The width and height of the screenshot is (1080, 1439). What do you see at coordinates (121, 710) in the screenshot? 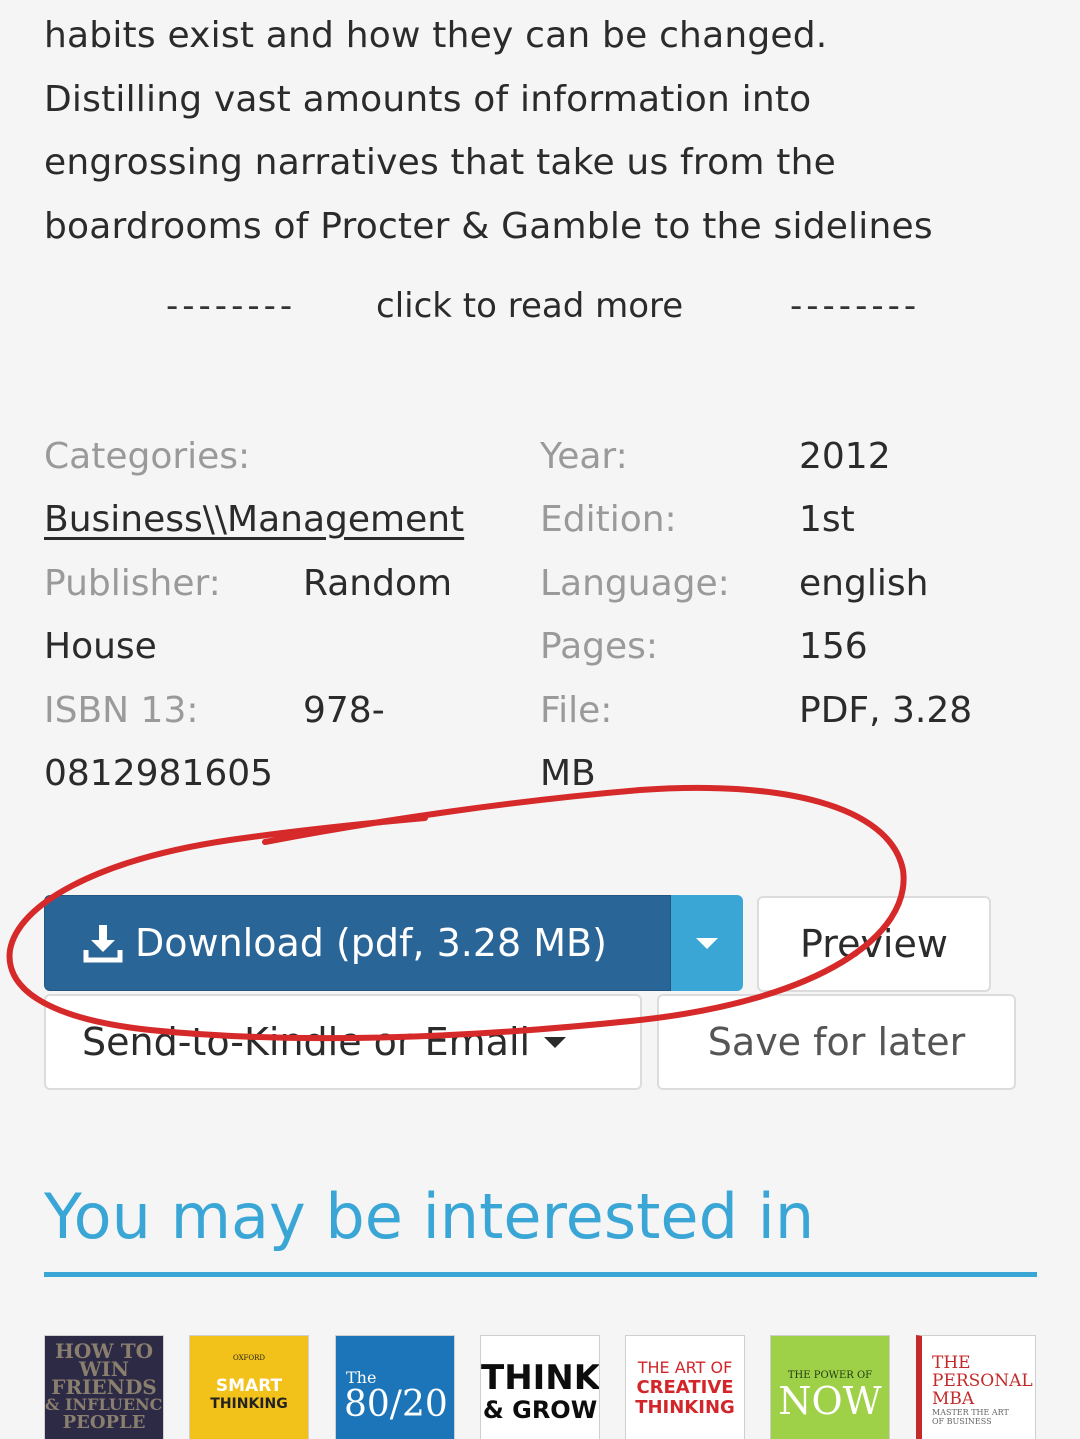
I see `isbn-label: ISBN 13:` at bounding box center [121, 710].